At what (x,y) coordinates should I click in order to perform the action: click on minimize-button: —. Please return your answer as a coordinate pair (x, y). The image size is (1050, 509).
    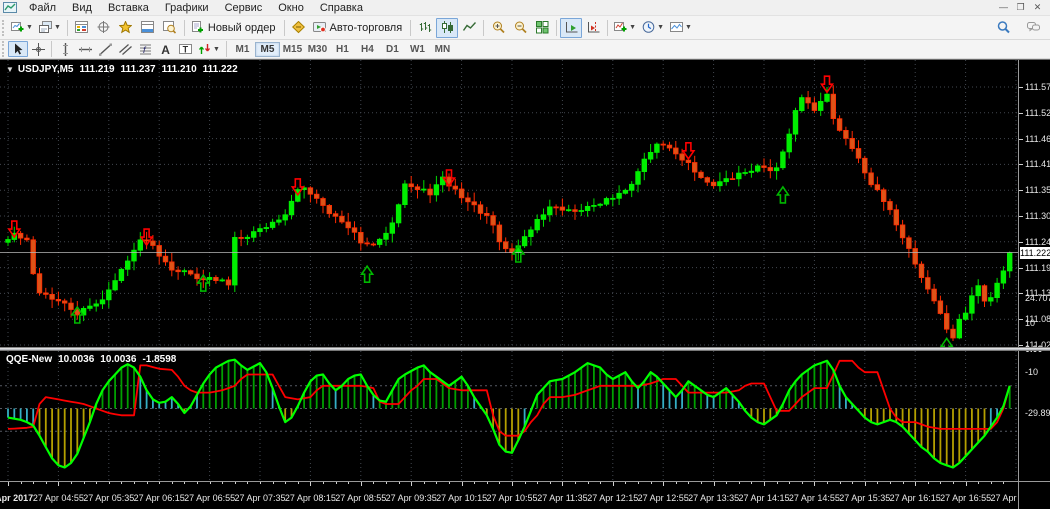
    Looking at the image, I should click on (1003, 8).